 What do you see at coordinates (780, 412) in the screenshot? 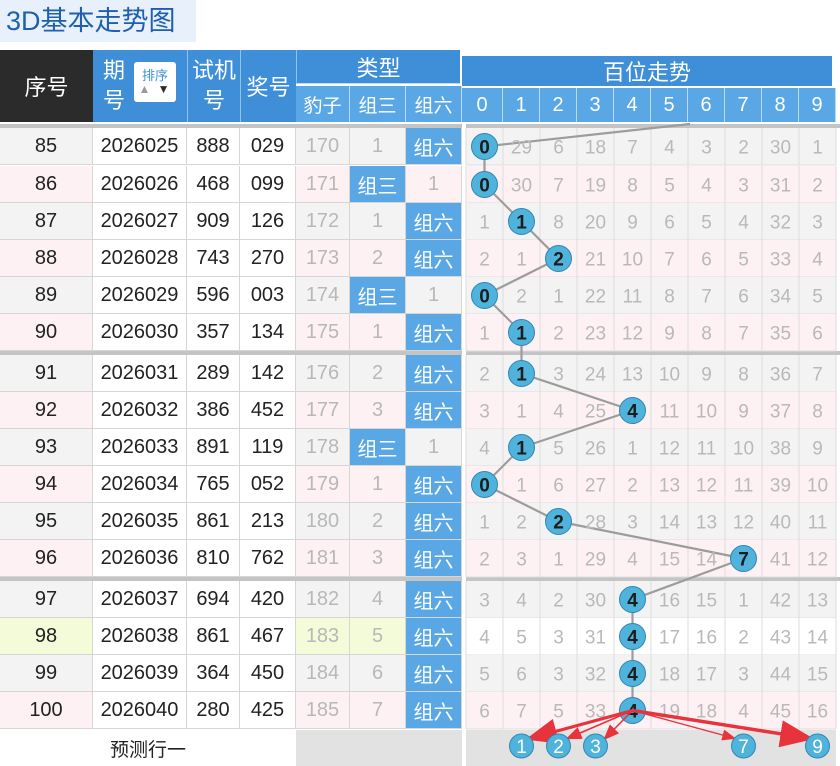
I see `omission-value: 37` at bounding box center [780, 412].